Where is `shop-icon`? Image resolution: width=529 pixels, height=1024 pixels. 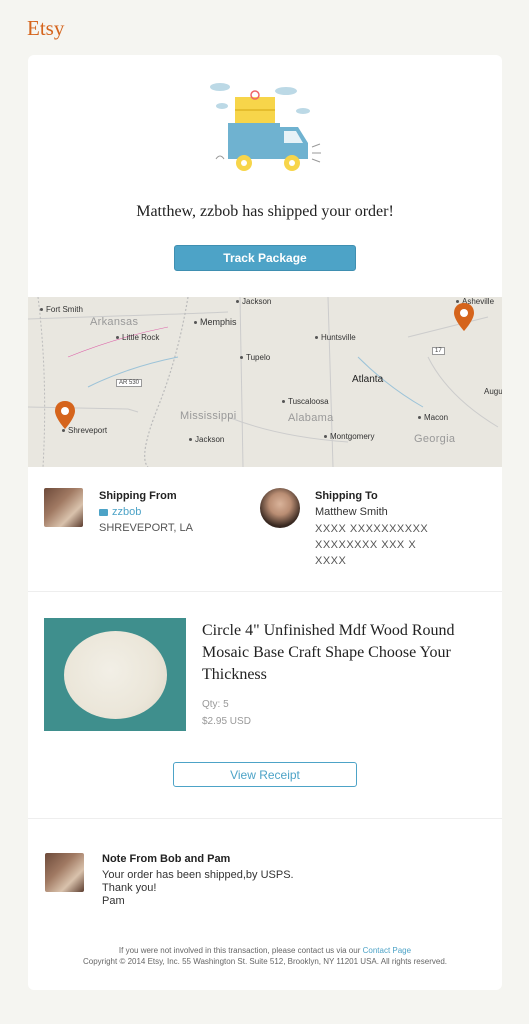
shop-icon is located at coordinates (103, 512).